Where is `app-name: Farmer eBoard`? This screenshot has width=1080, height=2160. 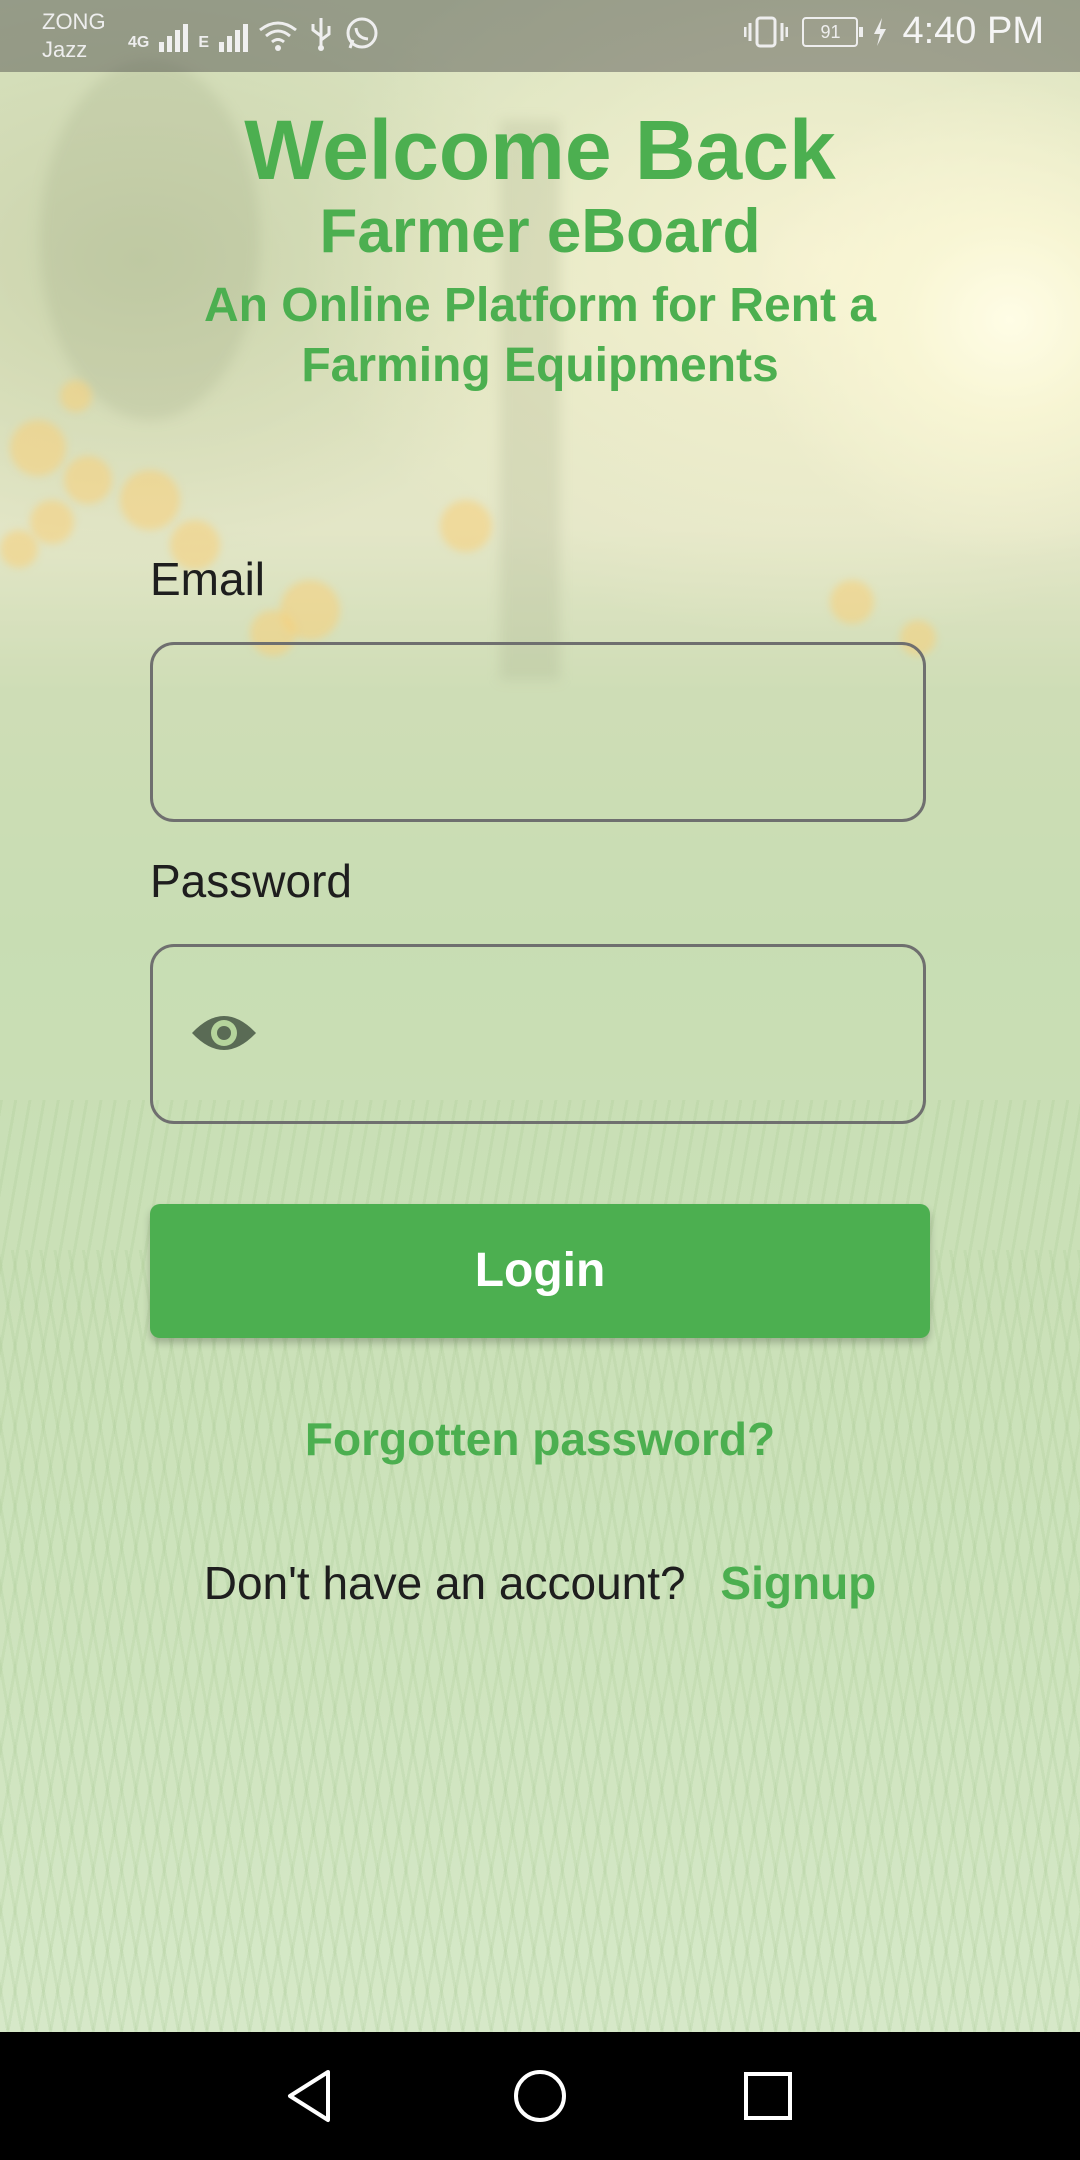 app-name: Farmer eBoard is located at coordinates (540, 231).